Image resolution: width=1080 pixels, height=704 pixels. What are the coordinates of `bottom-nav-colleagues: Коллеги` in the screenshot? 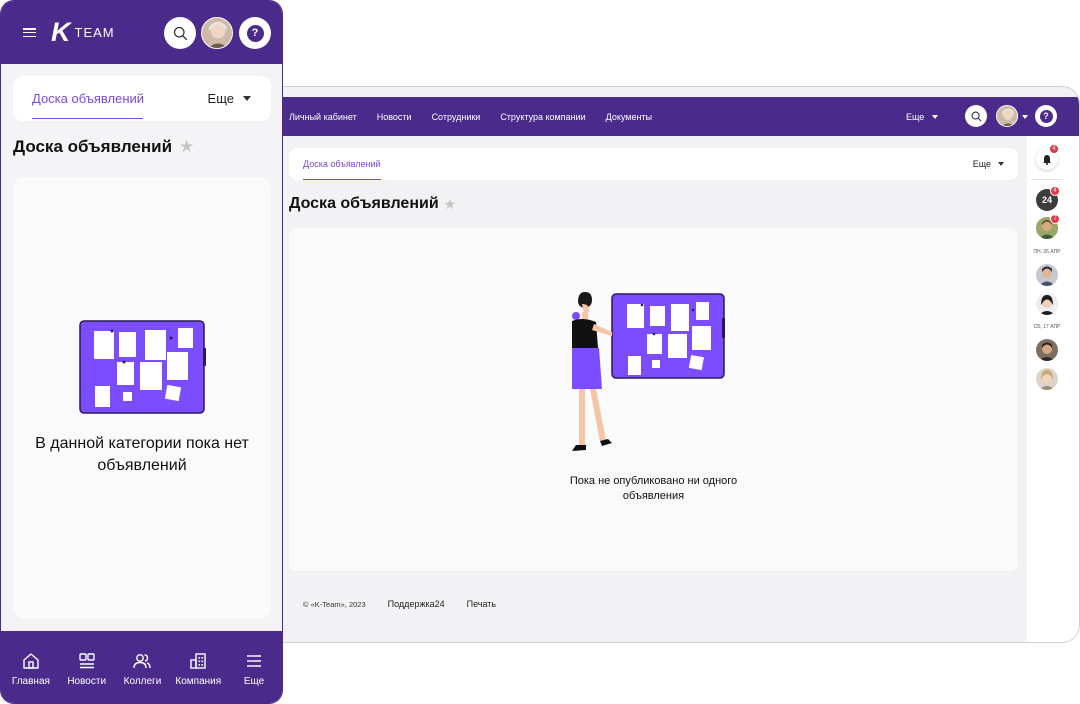 It's located at (142, 667).